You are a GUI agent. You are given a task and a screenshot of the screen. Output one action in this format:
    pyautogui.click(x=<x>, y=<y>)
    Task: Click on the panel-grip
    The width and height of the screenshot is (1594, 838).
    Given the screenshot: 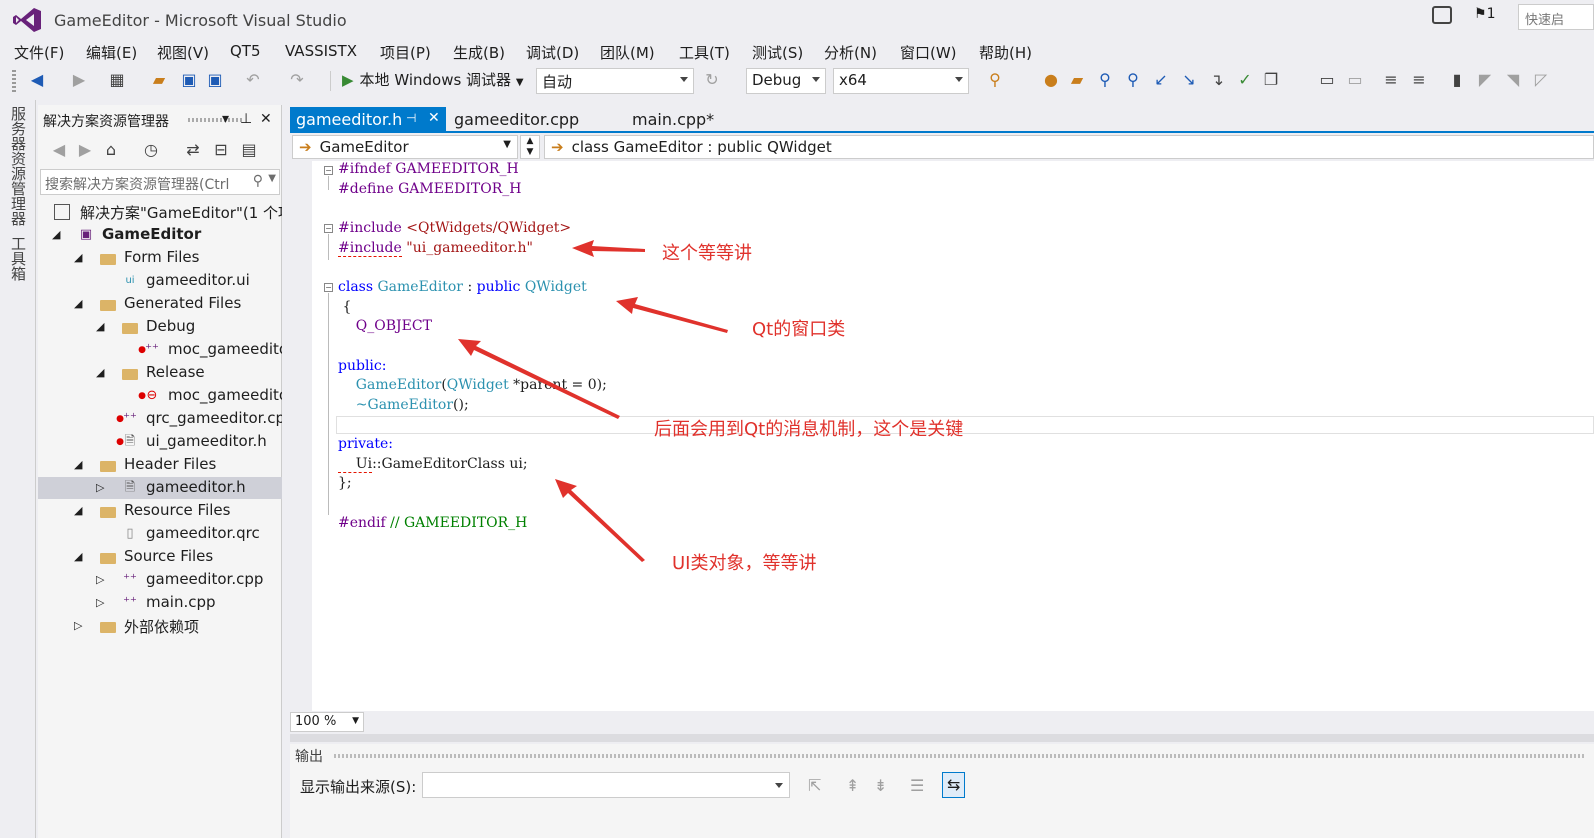 What is the action you would take?
    pyautogui.click(x=216, y=120)
    